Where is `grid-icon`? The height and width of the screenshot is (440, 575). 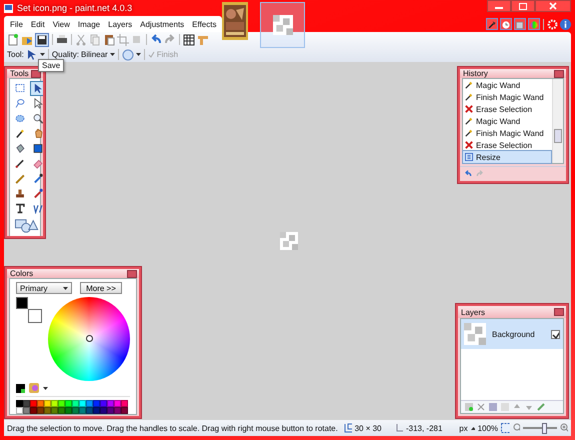
grid-icon is located at coordinates (189, 40).